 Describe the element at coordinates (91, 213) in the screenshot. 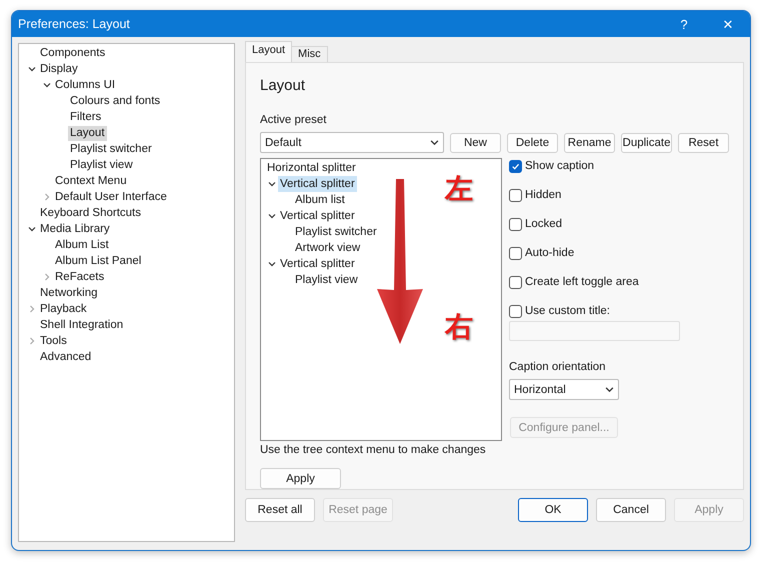

I see `tree-item: Keyboard Shortcuts` at that location.